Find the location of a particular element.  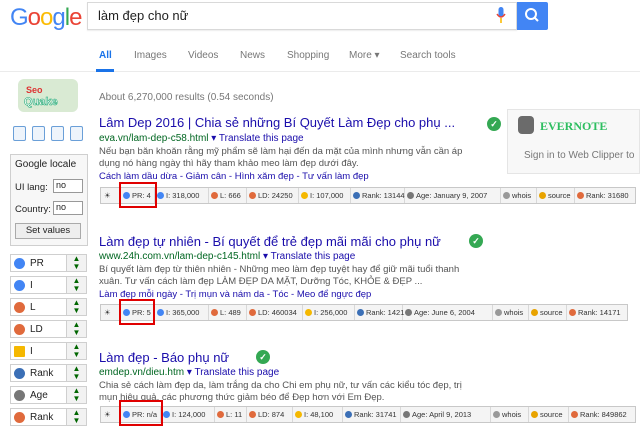

search-input: làm đẹp cho nữ is located at coordinates (302, 16).